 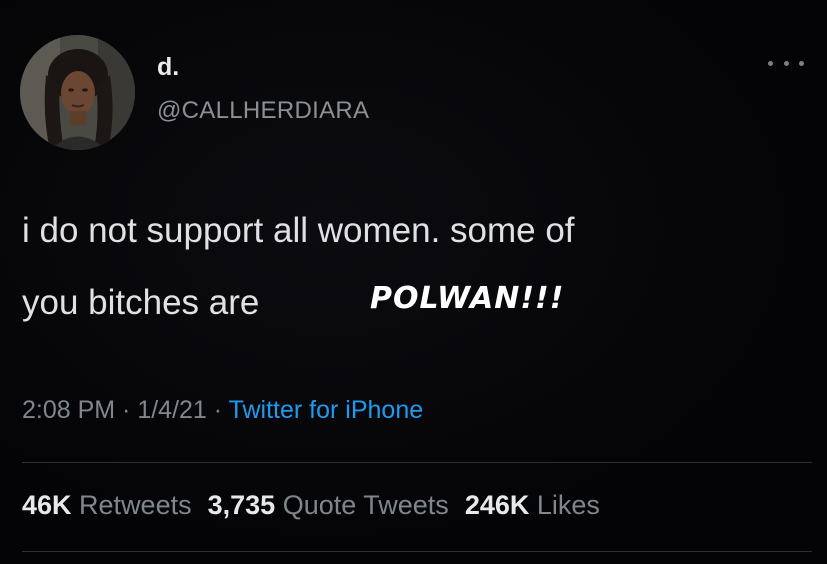 What do you see at coordinates (497, 505) in the screenshot?
I see `likes-count: 246K` at bounding box center [497, 505].